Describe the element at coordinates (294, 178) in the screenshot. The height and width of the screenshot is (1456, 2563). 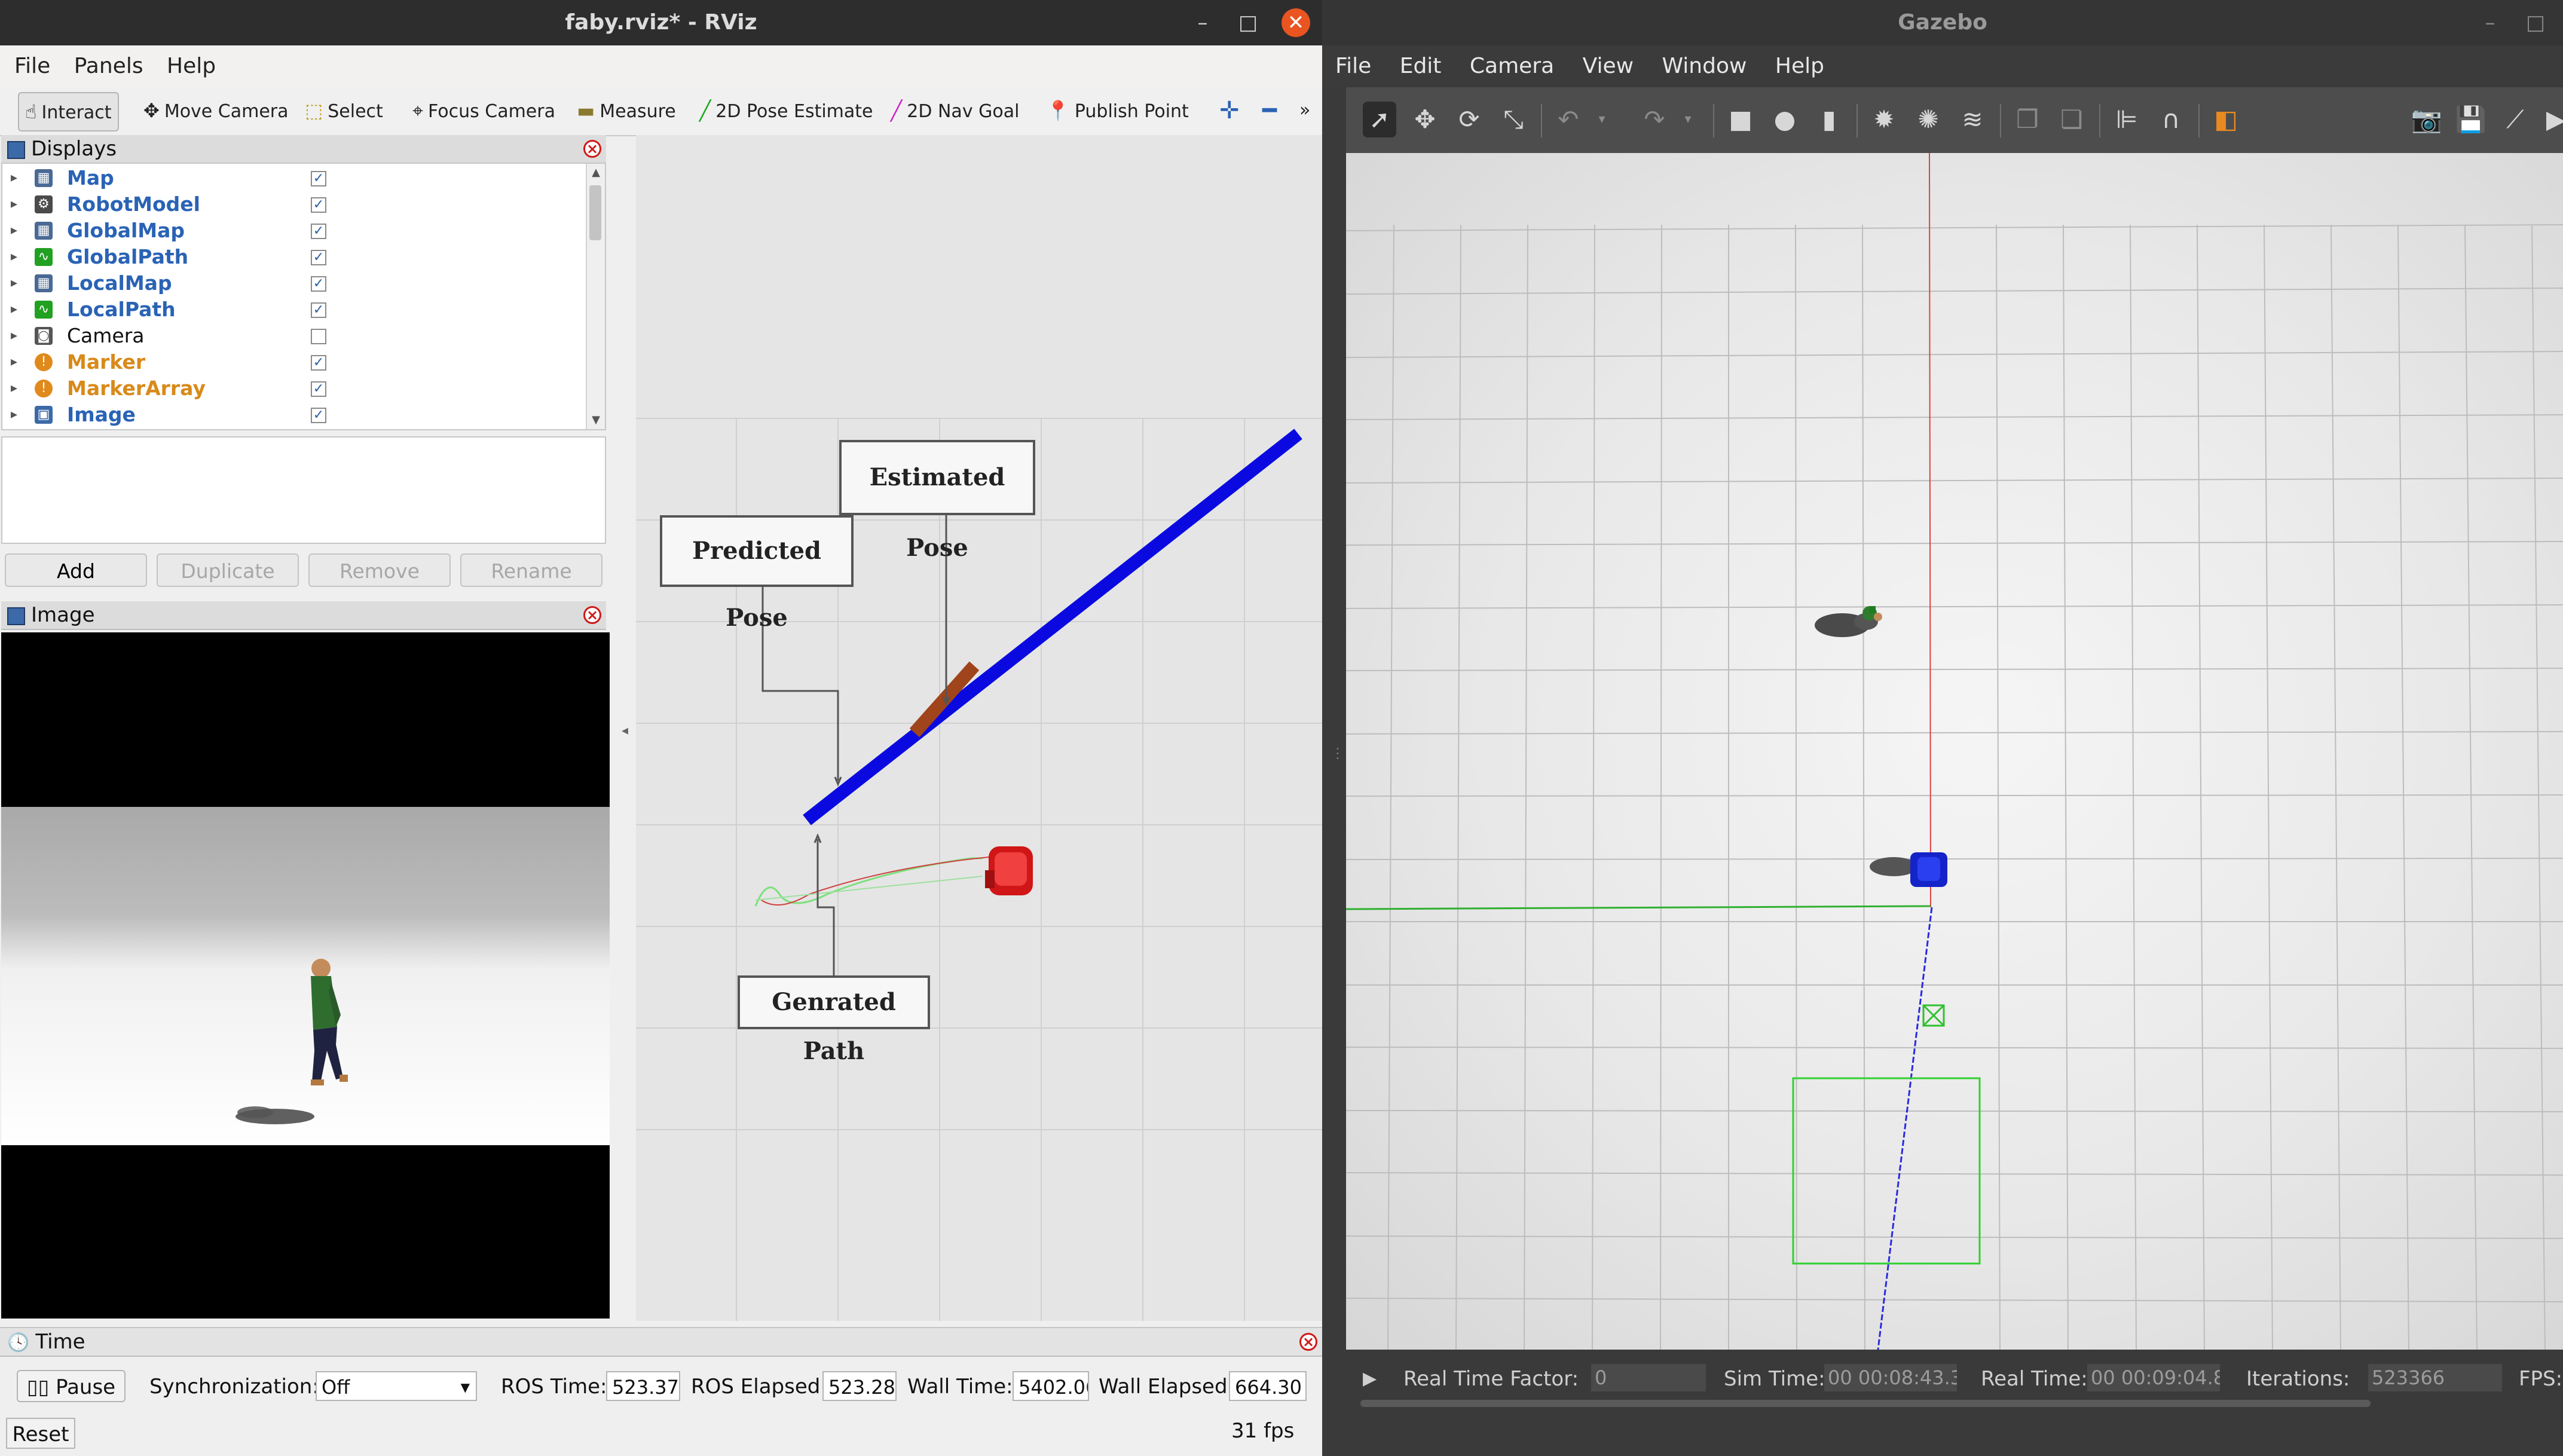
I see `display-item-map: ▸ ▦ Map ✓` at that location.